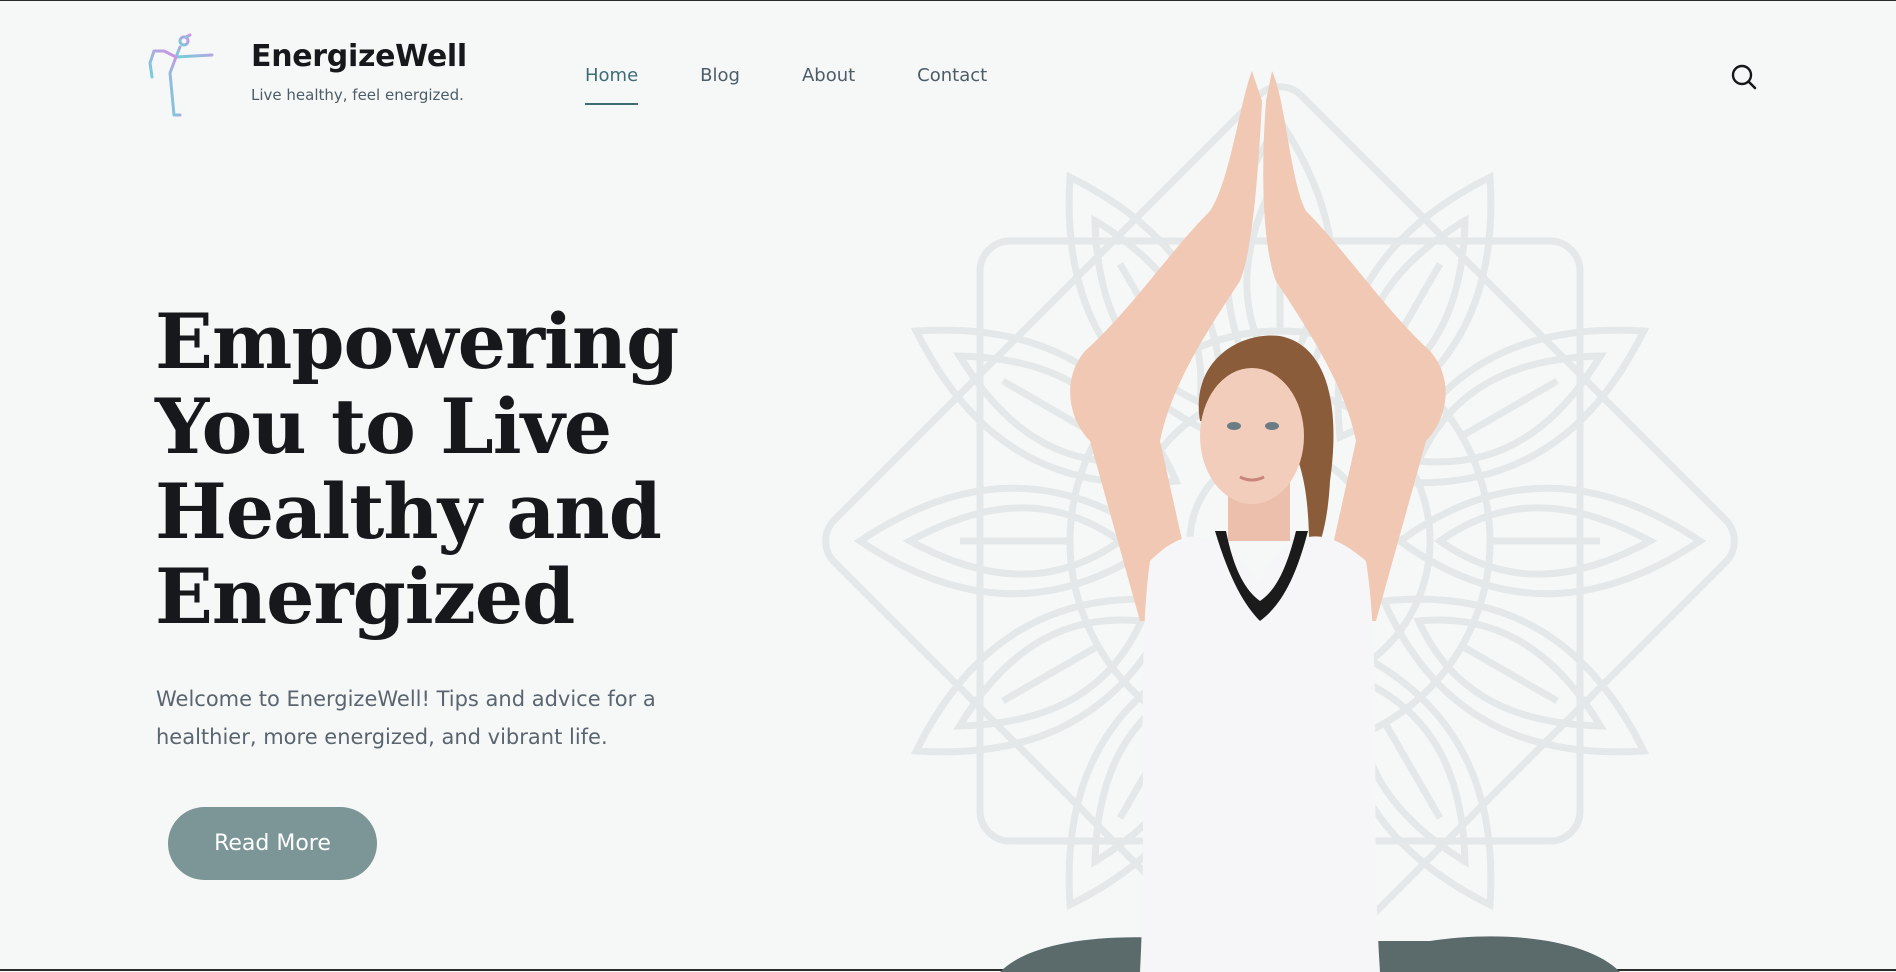 The image size is (1896, 972). Describe the element at coordinates (383, 426) in the screenshot. I see `hero-heading-line: You to Live` at that location.